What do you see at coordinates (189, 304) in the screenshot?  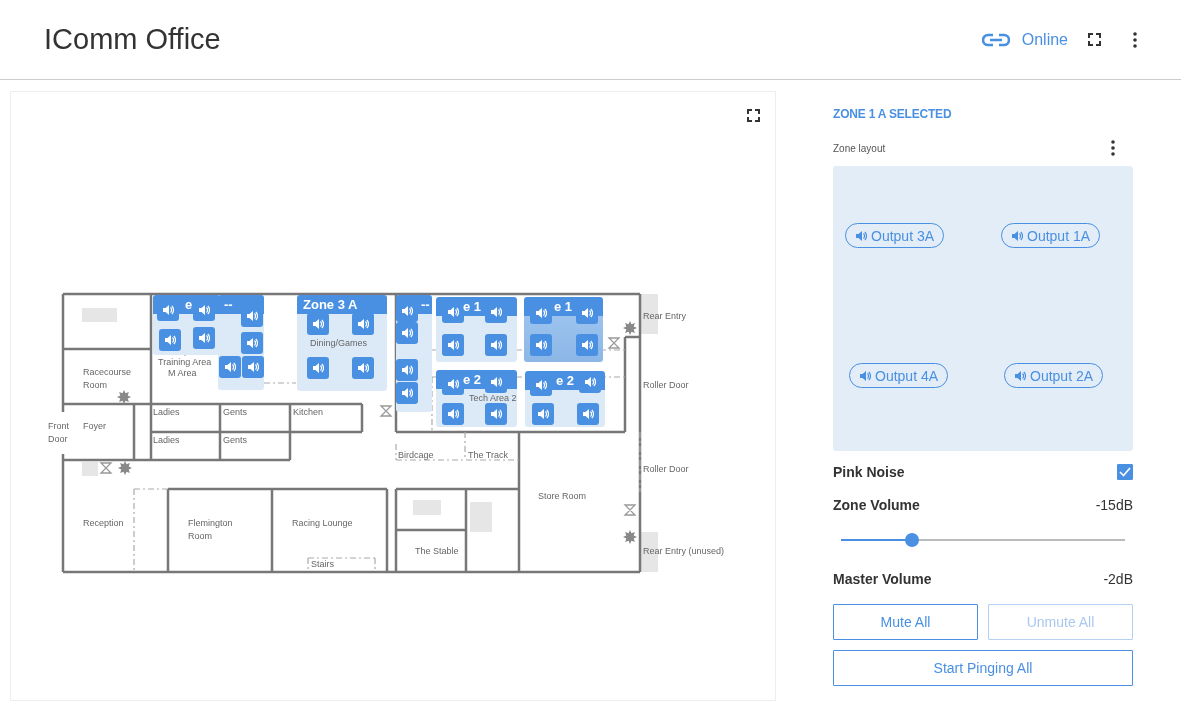 I see `zone-title: e` at bounding box center [189, 304].